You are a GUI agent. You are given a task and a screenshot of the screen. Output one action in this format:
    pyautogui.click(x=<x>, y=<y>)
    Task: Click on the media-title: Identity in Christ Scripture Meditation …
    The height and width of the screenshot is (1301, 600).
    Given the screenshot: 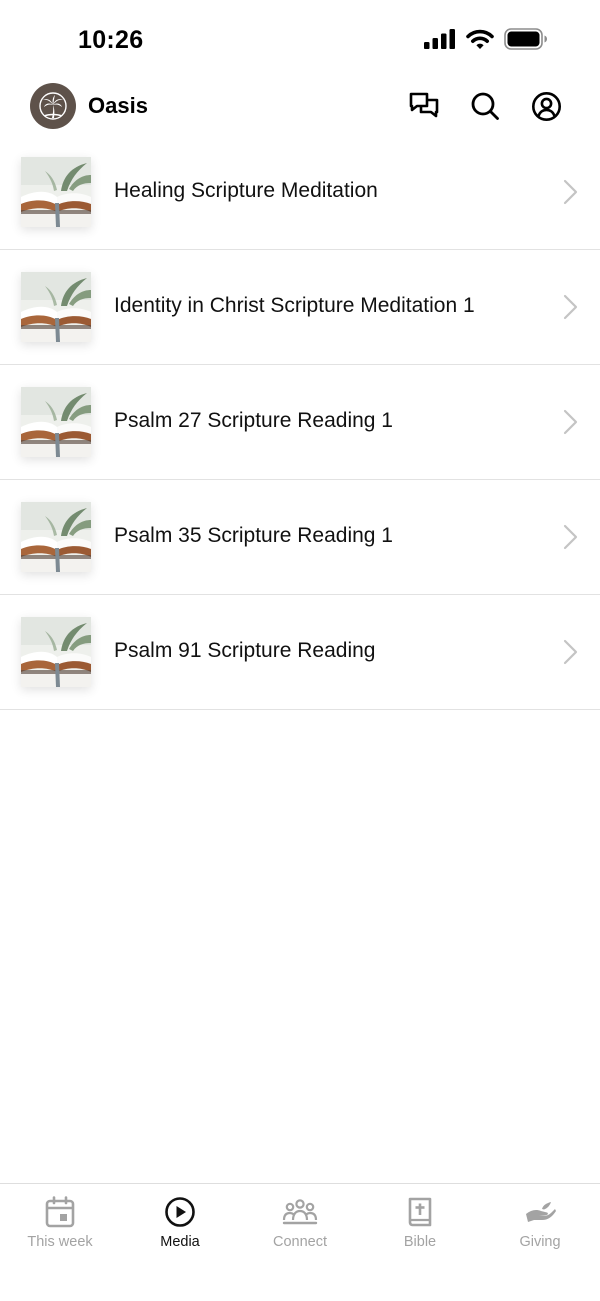 What is the action you would take?
    pyautogui.click(x=294, y=305)
    